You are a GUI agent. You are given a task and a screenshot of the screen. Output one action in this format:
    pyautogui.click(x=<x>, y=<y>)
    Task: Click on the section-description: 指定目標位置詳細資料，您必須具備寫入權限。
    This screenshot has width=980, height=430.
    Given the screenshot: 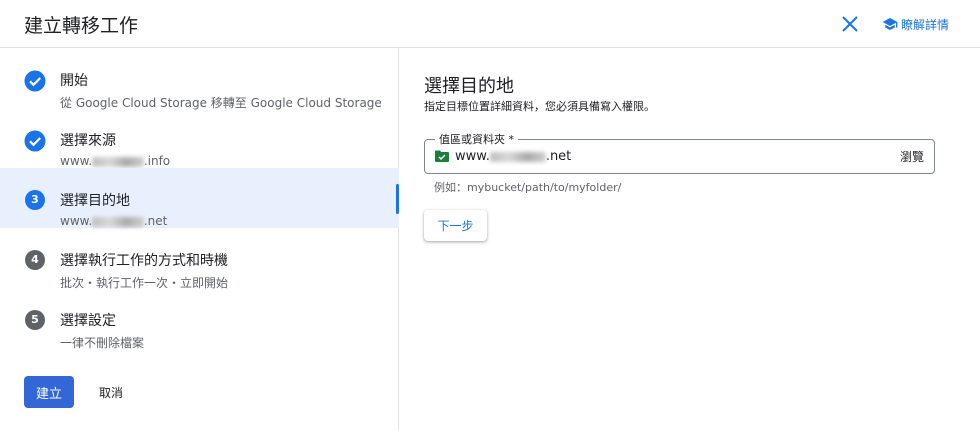 What is the action you would take?
    pyautogui.click(x=539, y=106)
    